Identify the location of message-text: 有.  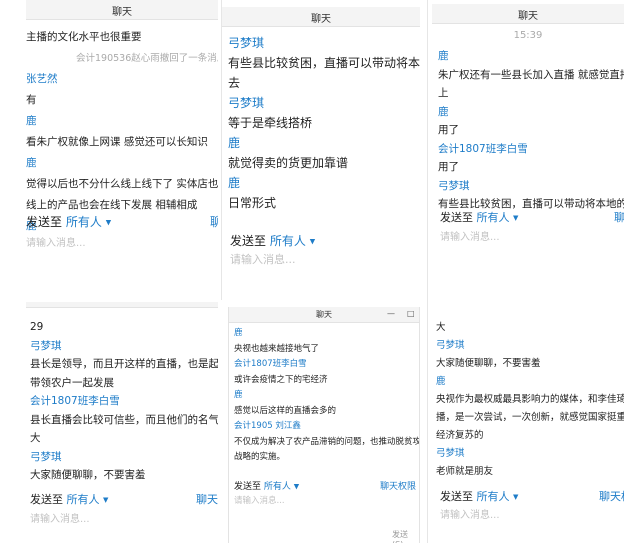
(31, 100).